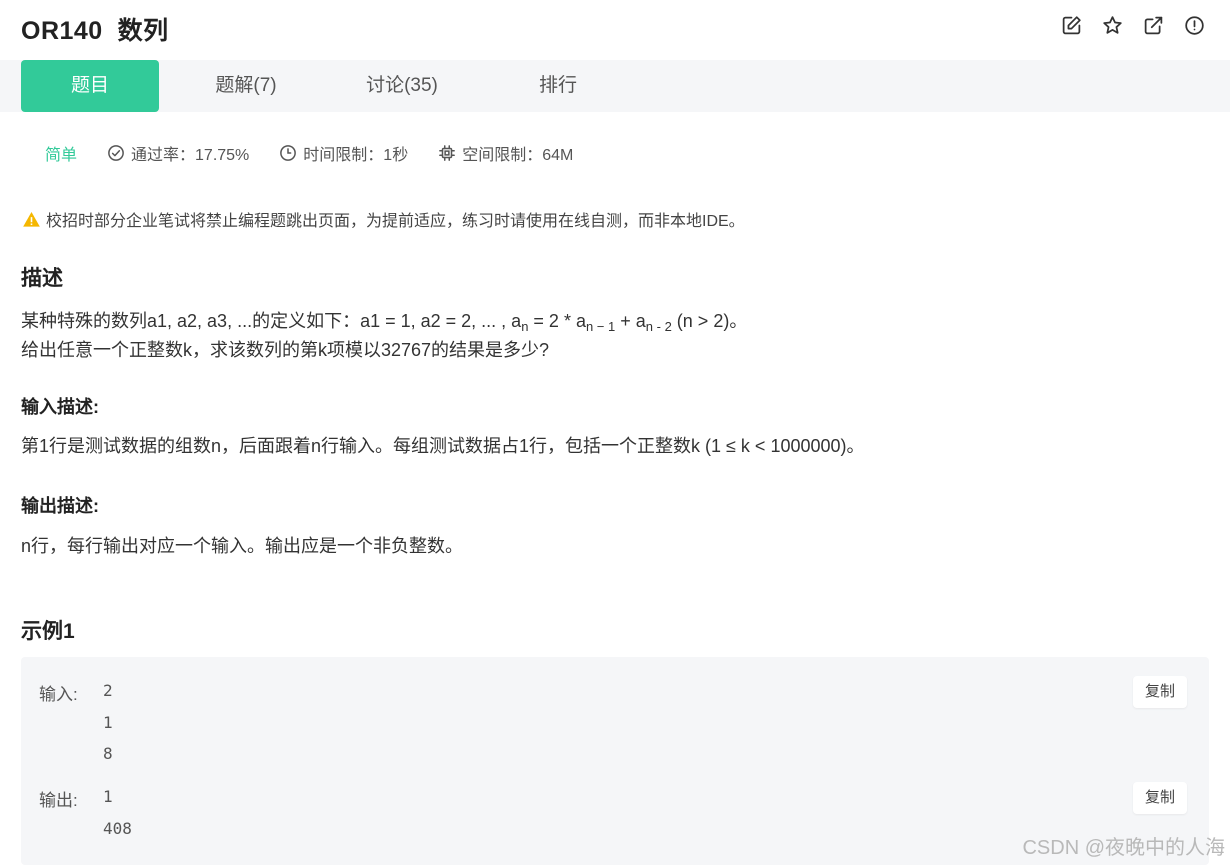 This screenshot has height=865, width=1230. What do you see at coordinates (108, 796) in the screenshot?
I see `example-output-line: 1` at bounding box center [108, 796].